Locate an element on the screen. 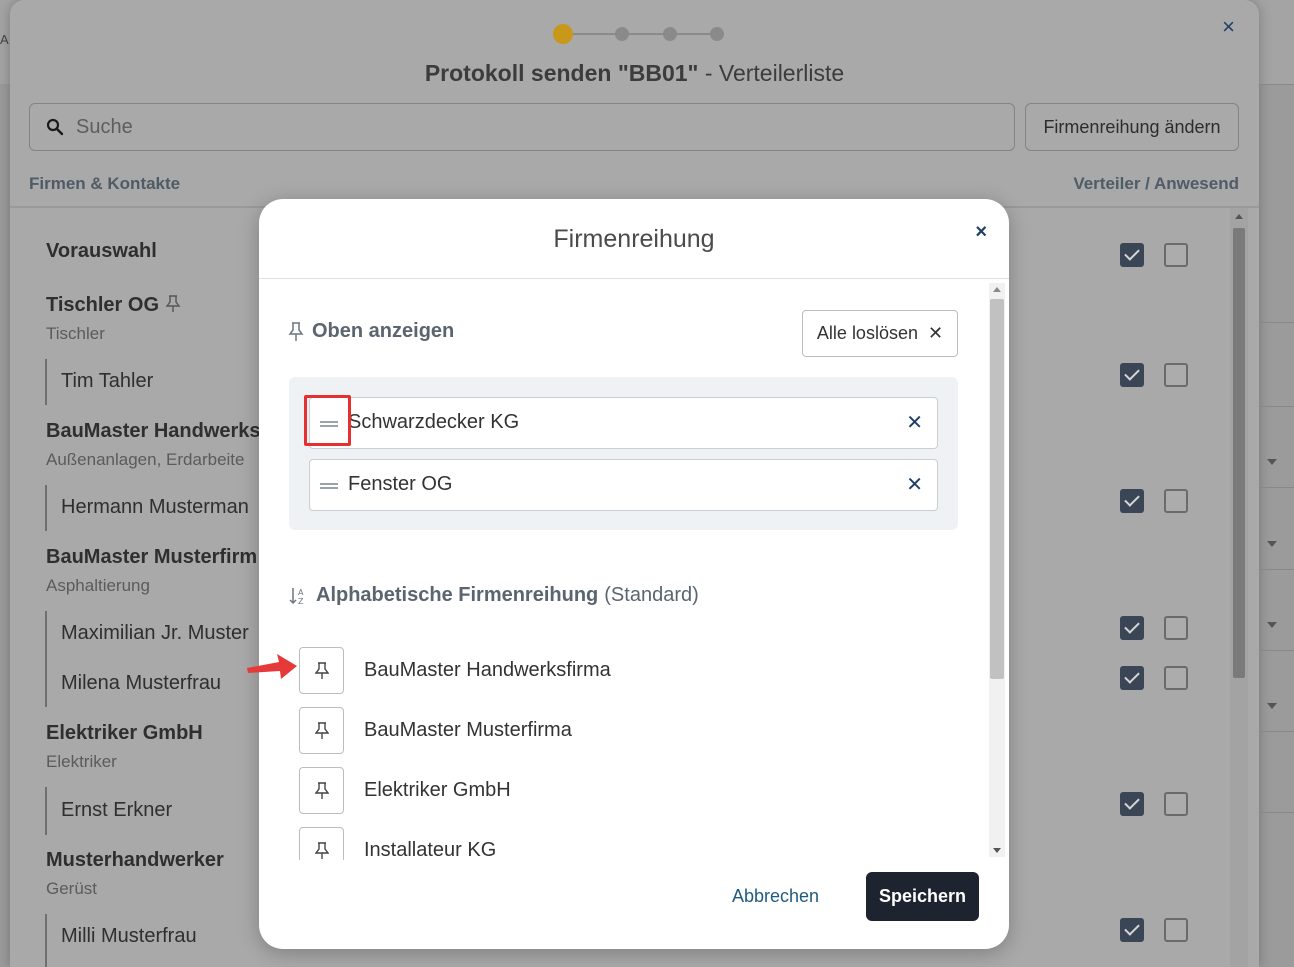 The height and width of the screenshot is (967, 1294). group-vorauswahl: Vorauswahl is located at coordinates (101, 251).